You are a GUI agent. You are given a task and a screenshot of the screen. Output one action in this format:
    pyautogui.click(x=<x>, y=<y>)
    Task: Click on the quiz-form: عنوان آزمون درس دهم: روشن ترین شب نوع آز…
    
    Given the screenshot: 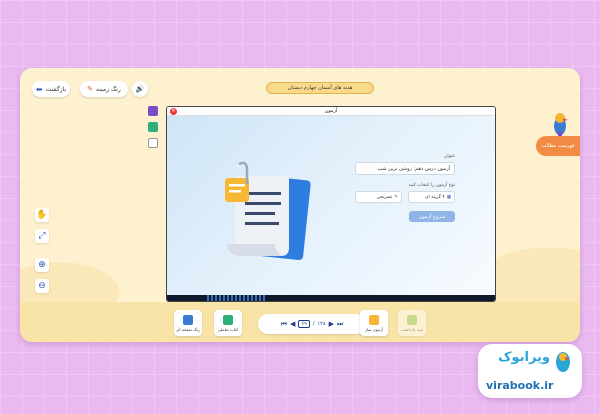 What is the action you would take?
    pyautogui.click(x=405, y=188)
    